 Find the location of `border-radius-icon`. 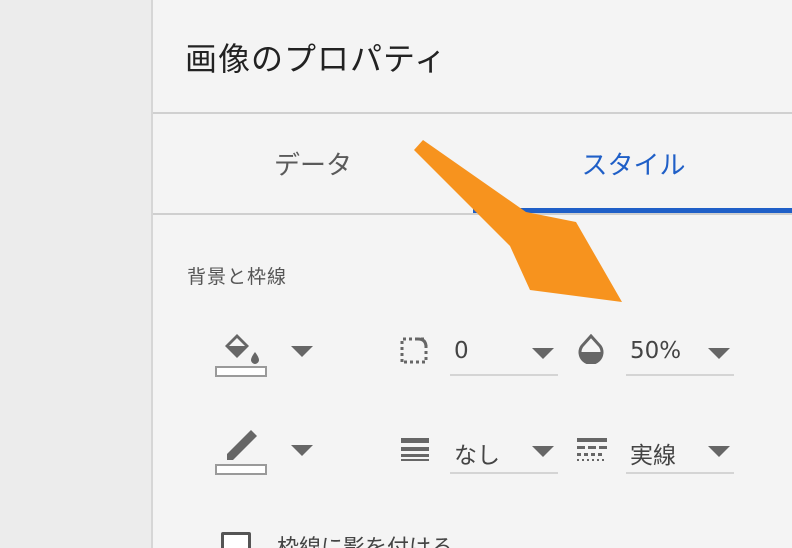

border-radius-icon is located at coordinates (414, 350).